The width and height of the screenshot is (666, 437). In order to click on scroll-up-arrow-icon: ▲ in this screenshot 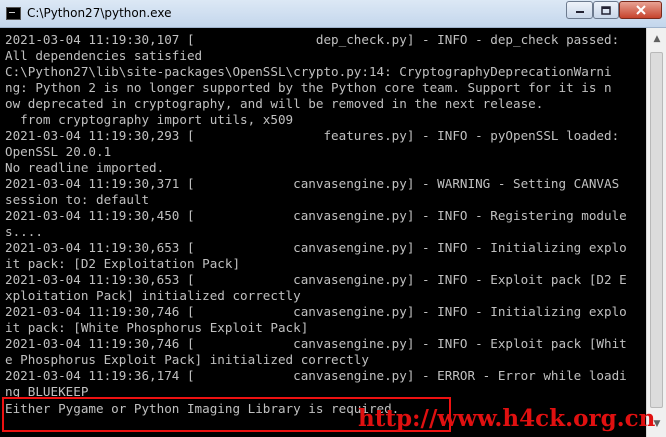, I will do `click(657, 39)`.